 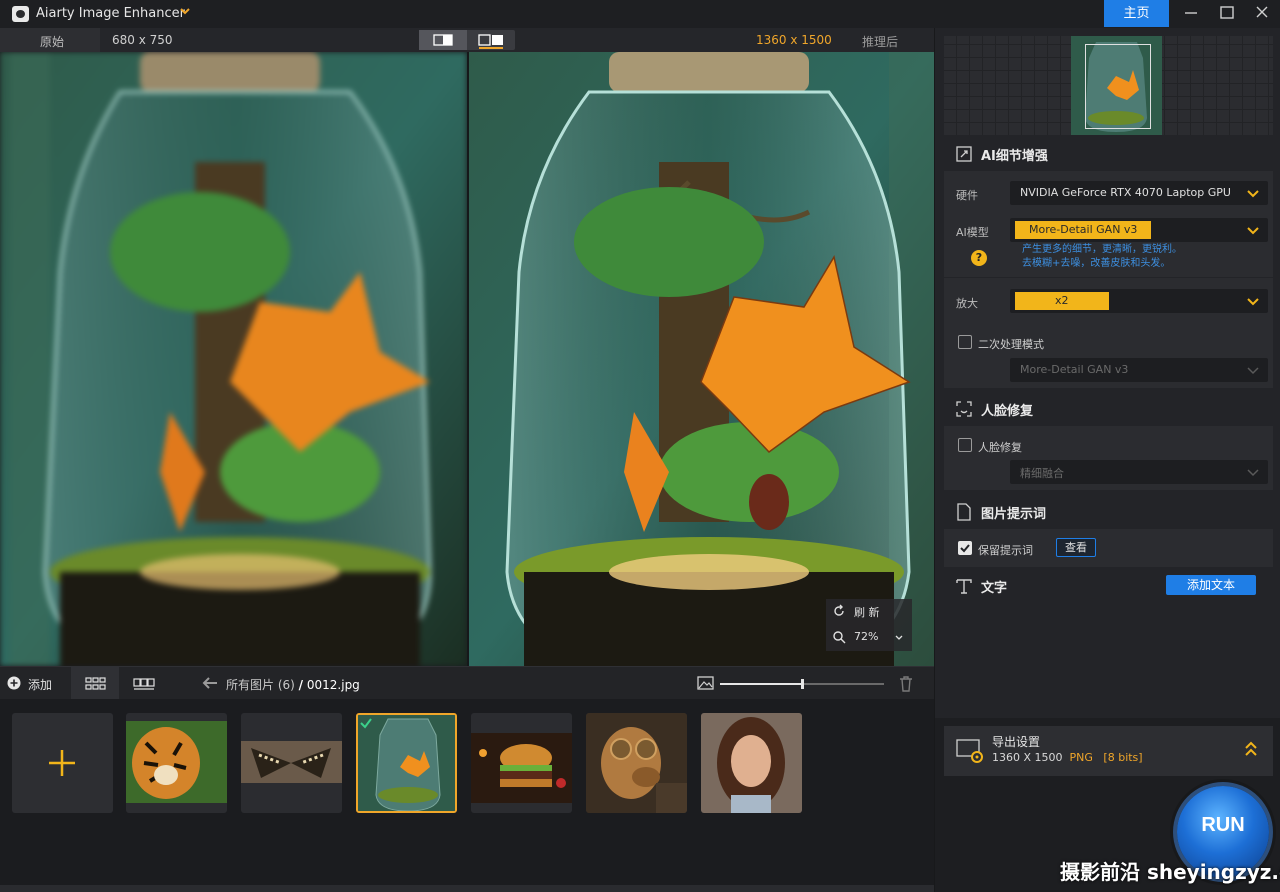 I want to click on export-size: 1360 X 1500, so click(x=1027, y=757).